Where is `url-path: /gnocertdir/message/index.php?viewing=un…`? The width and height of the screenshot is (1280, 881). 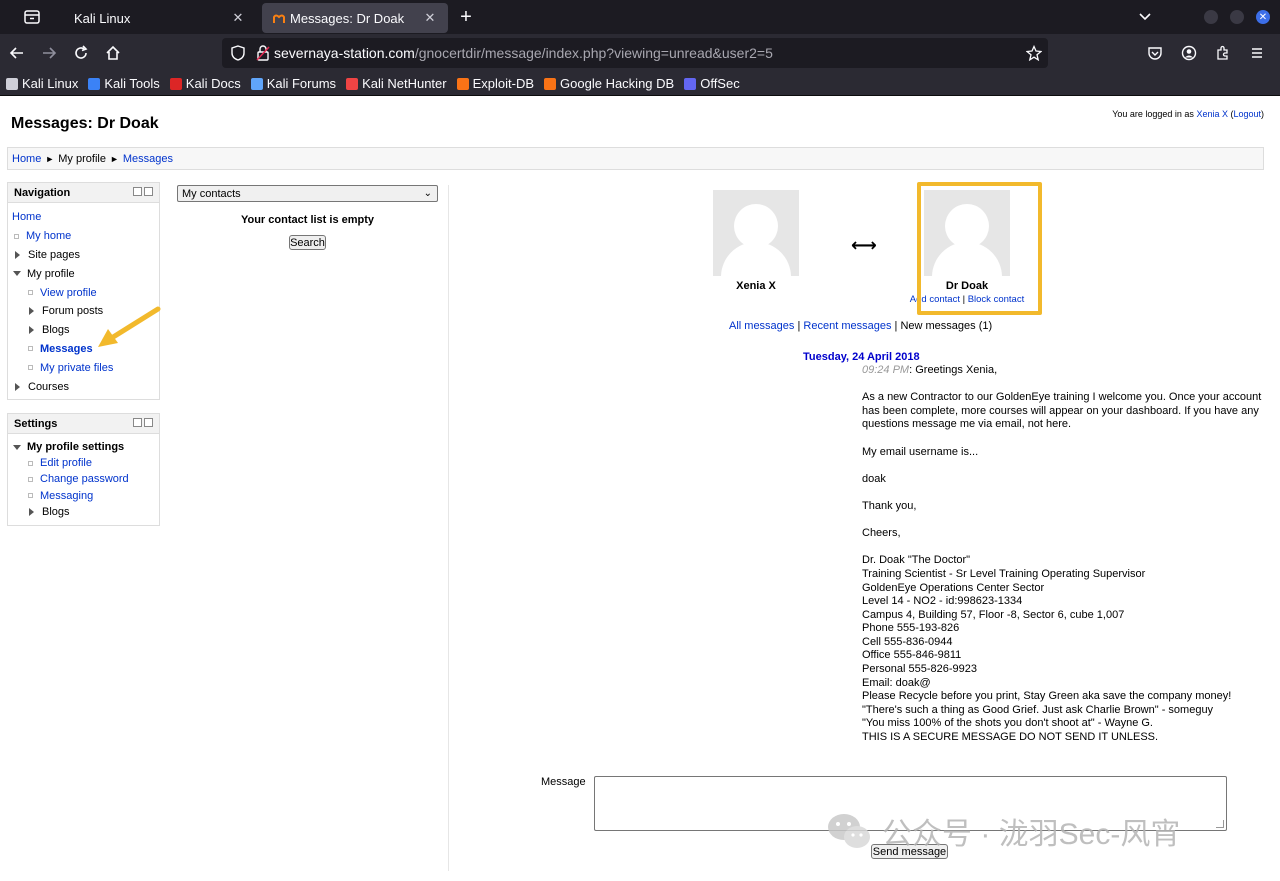 url-path: /gnocertdir/message/index.php?viewing=un… is located at coordinates (593, 53).